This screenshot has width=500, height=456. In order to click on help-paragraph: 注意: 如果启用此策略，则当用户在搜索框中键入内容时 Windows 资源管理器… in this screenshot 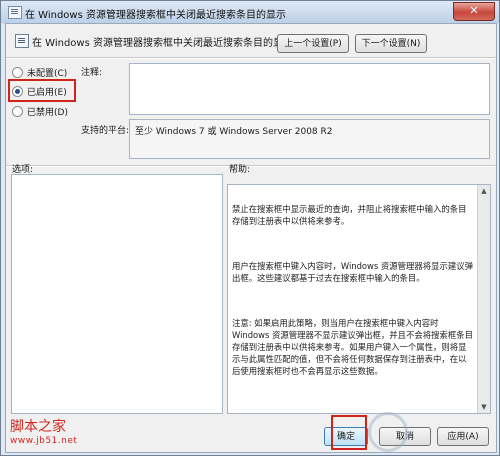, I will do `click(353, 347)`.